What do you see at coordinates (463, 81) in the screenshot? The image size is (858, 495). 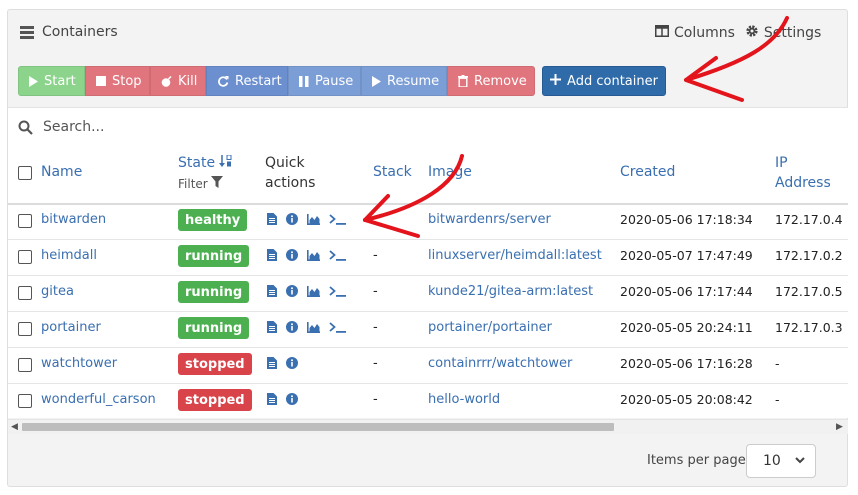 I see `trash-icon` at bounding box center [463, 81].